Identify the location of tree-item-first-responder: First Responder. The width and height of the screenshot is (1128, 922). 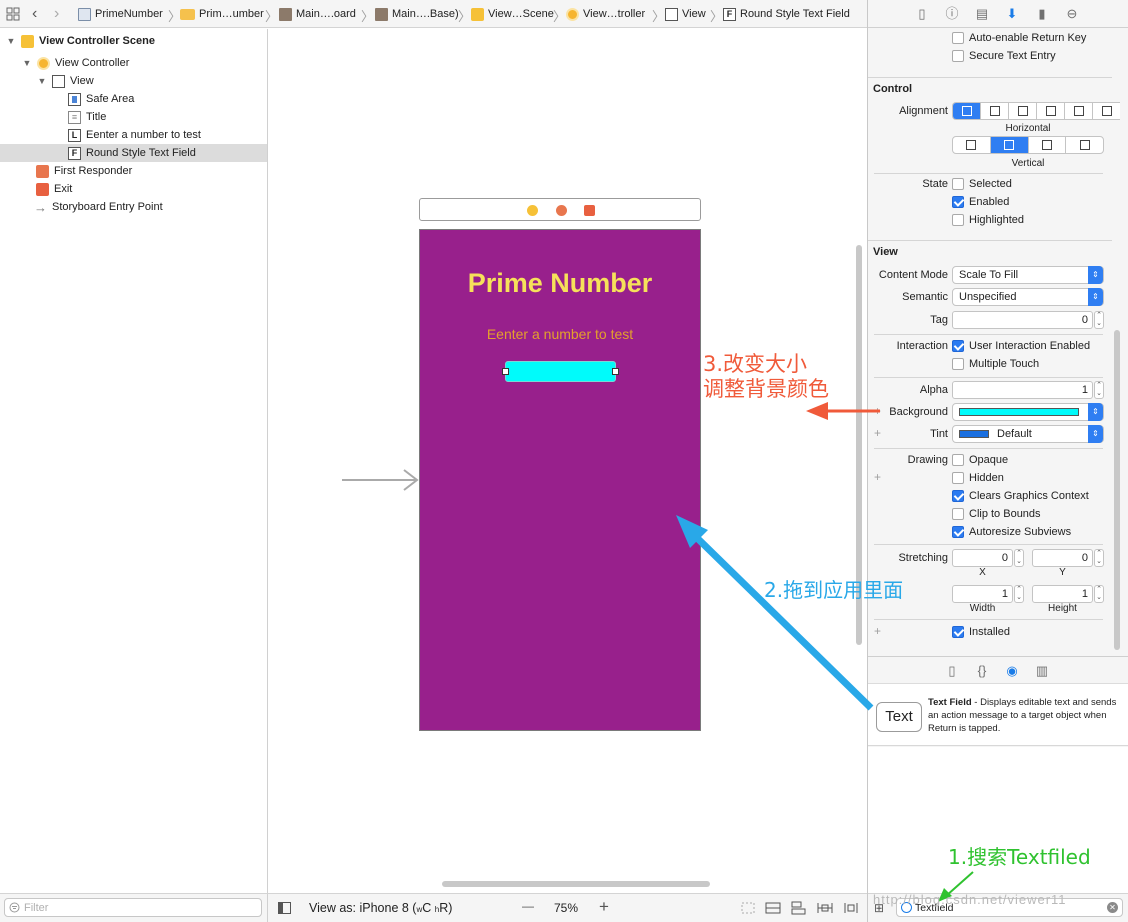
(84, 171).